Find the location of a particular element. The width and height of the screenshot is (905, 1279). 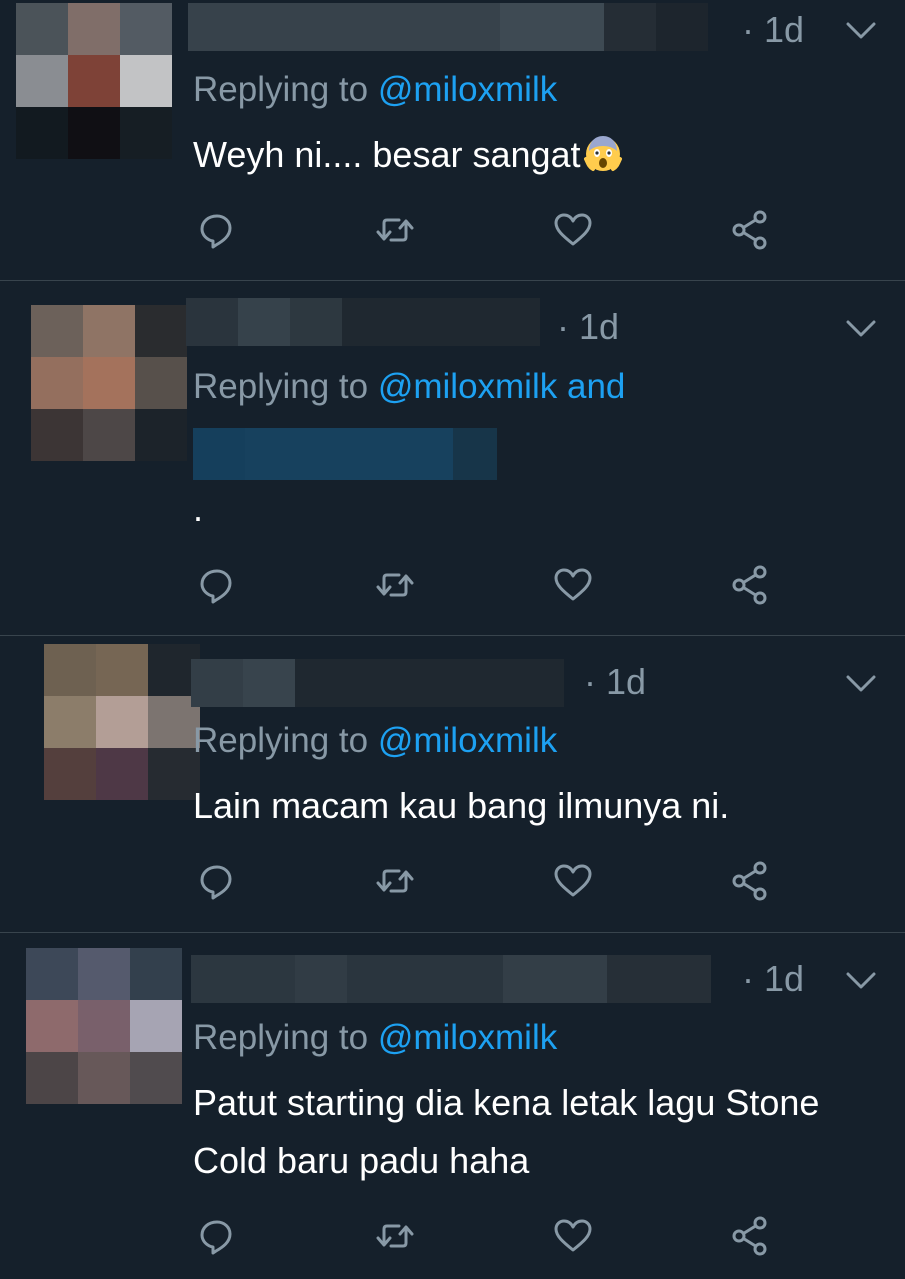

blurred-mentioned-users is located at coordinates (345, 454).